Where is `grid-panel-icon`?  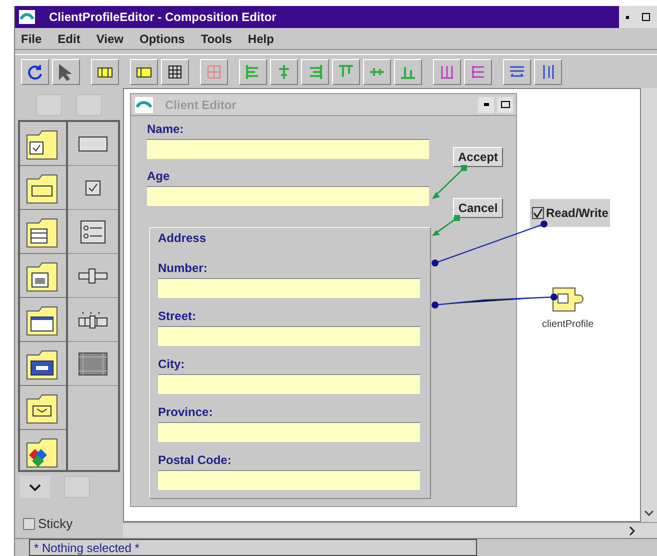 grid-panel-icon is located at coordinates (93, 363).